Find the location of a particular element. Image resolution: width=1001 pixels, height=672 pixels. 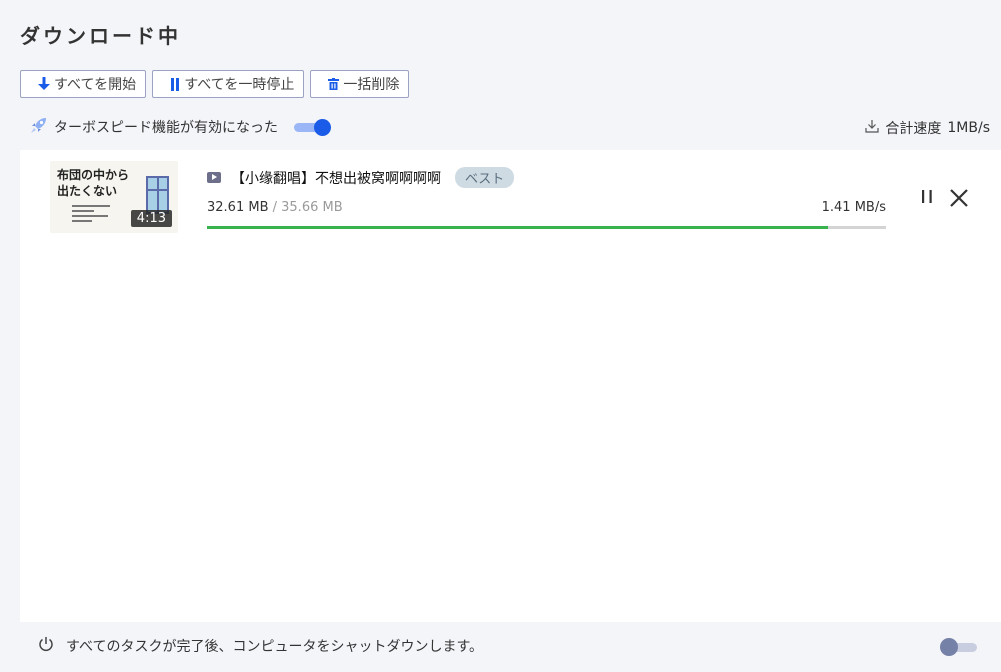

total-speed: 合計速度 1MB/s is located at coordinates (927, 128).